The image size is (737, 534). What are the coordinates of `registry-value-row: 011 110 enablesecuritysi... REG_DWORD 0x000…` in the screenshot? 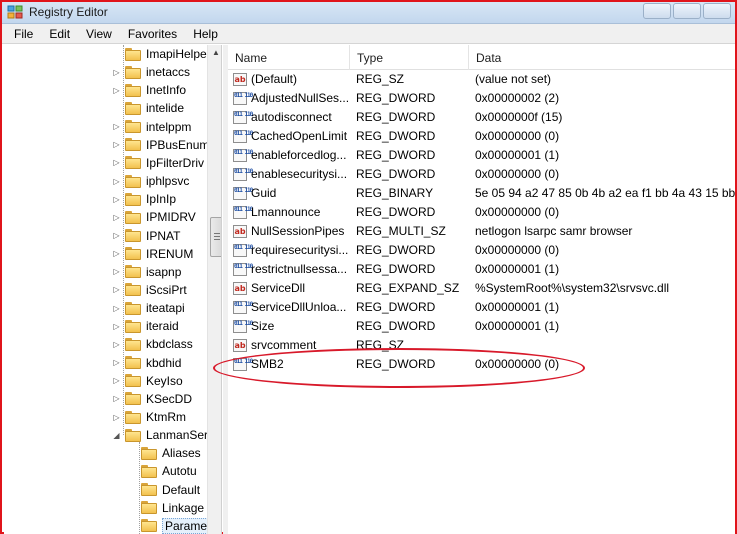 It's located at (481, 174).